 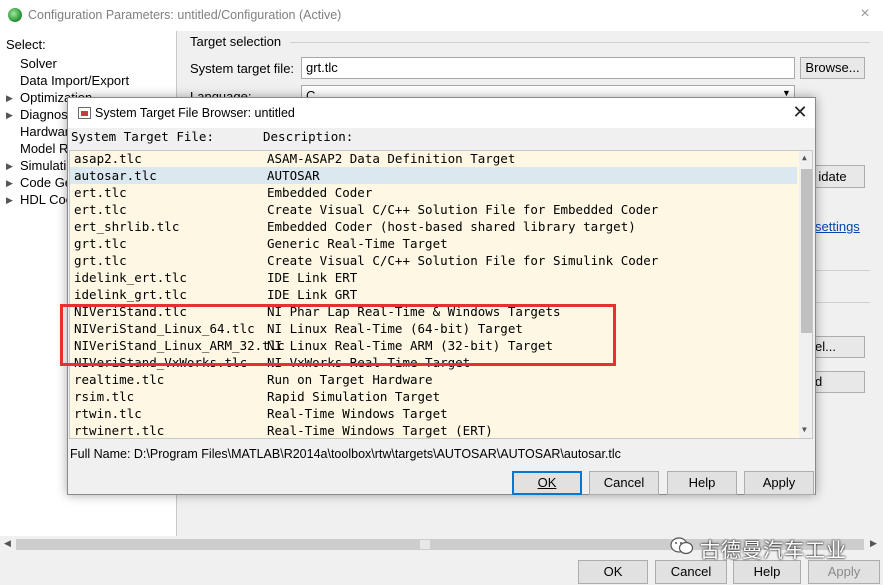 What do you see at coordinates (433, 175) in the screenshot?
I see `target-file-row: autosar.tlc AUTOSAR` at bounding box center [433, 175].